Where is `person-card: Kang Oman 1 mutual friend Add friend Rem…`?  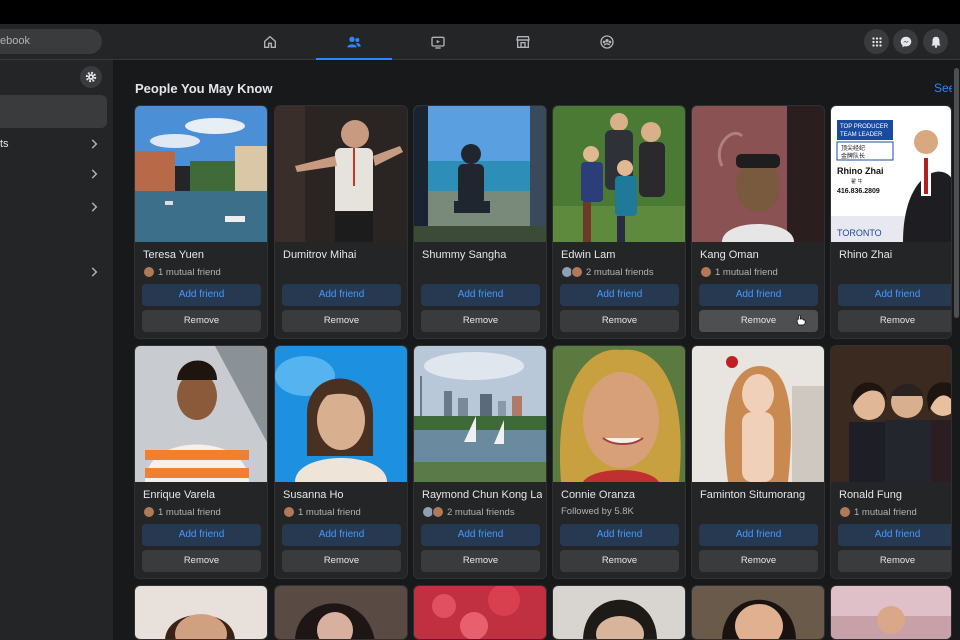 person-card: Kang Oman 1 mutual friend Add friend Rem… is located at coordinates (758, 222).